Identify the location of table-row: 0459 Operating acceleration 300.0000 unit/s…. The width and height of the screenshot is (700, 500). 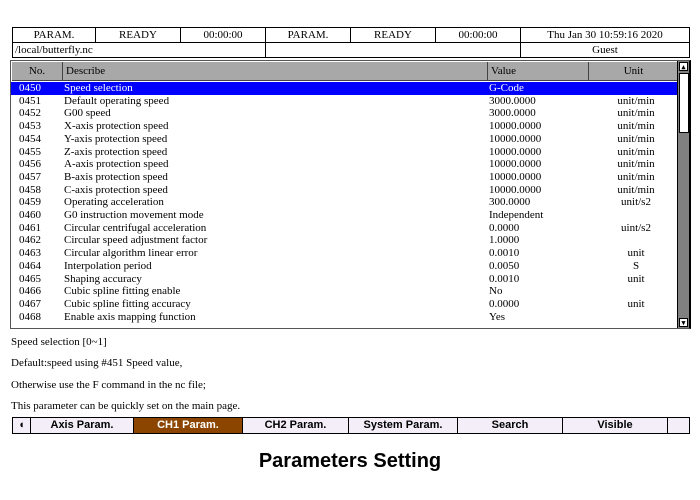
(345, 202).